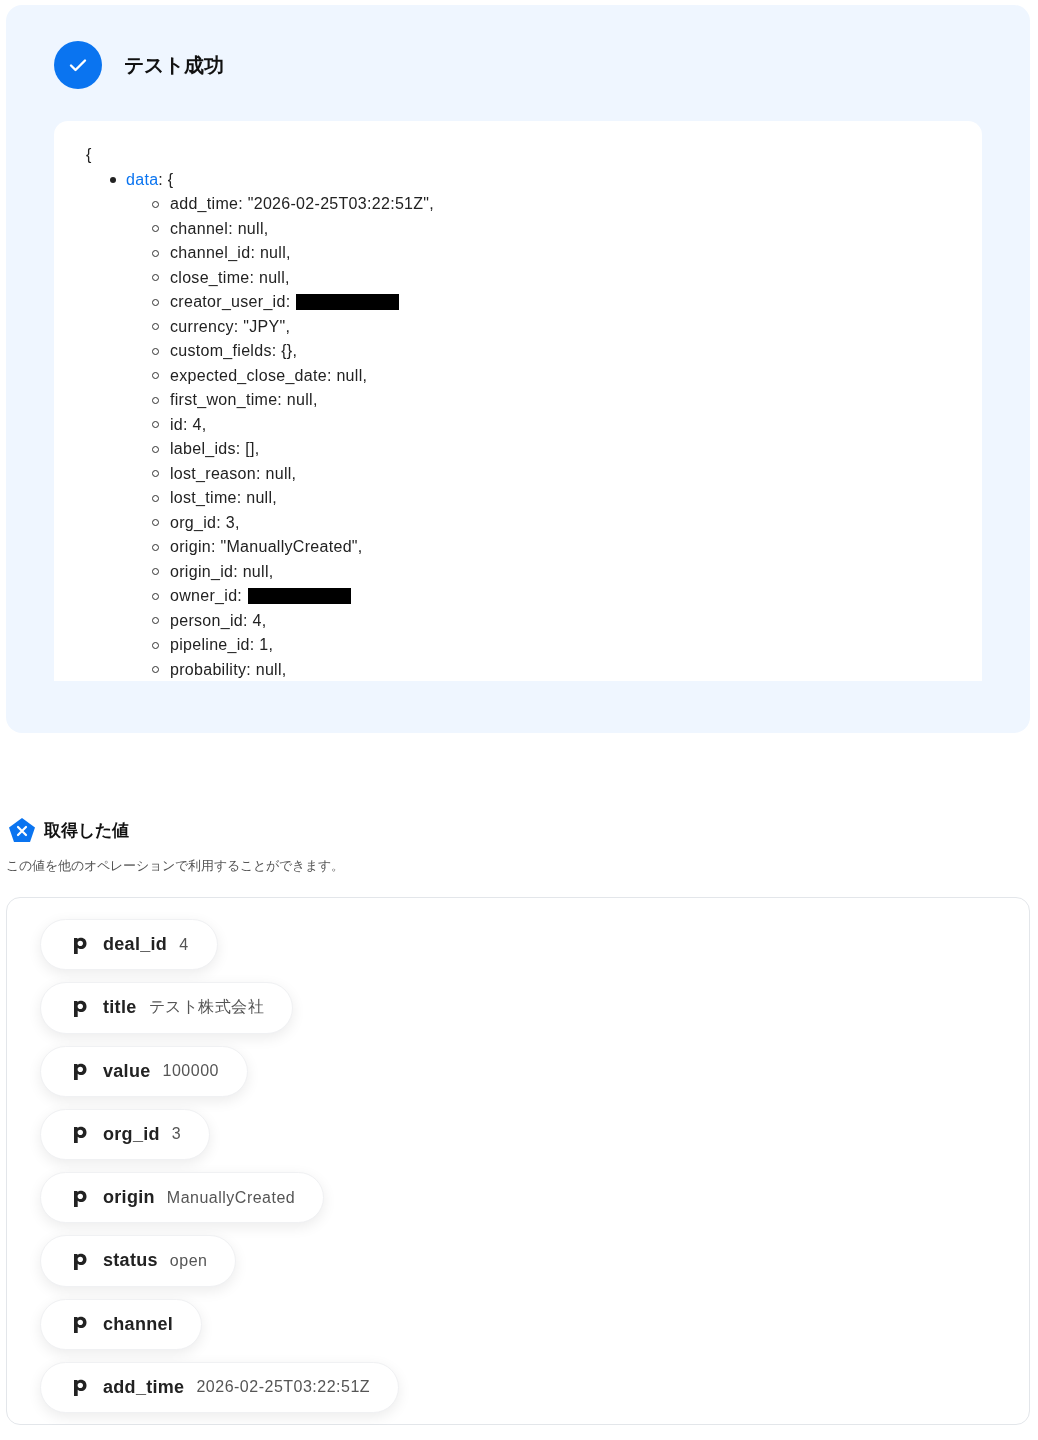 This screenshot has height=1440, width=1038. I want to click on json-field: origin: "ManuallyCreated",, so click(266, 547).